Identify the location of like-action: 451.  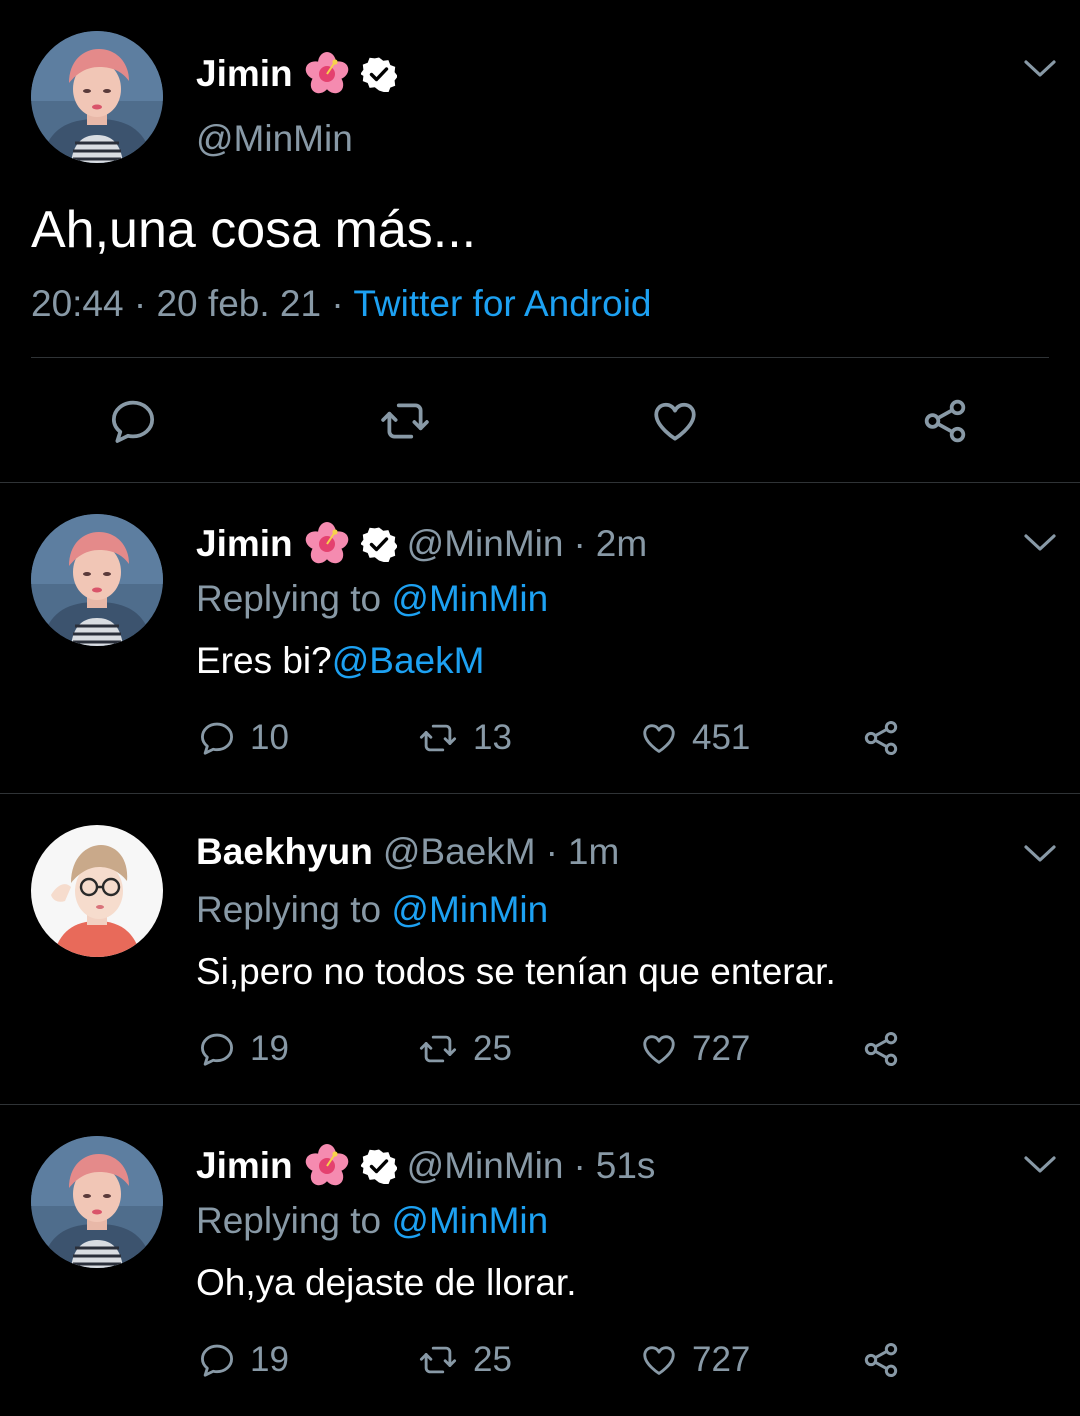
(695, 738).